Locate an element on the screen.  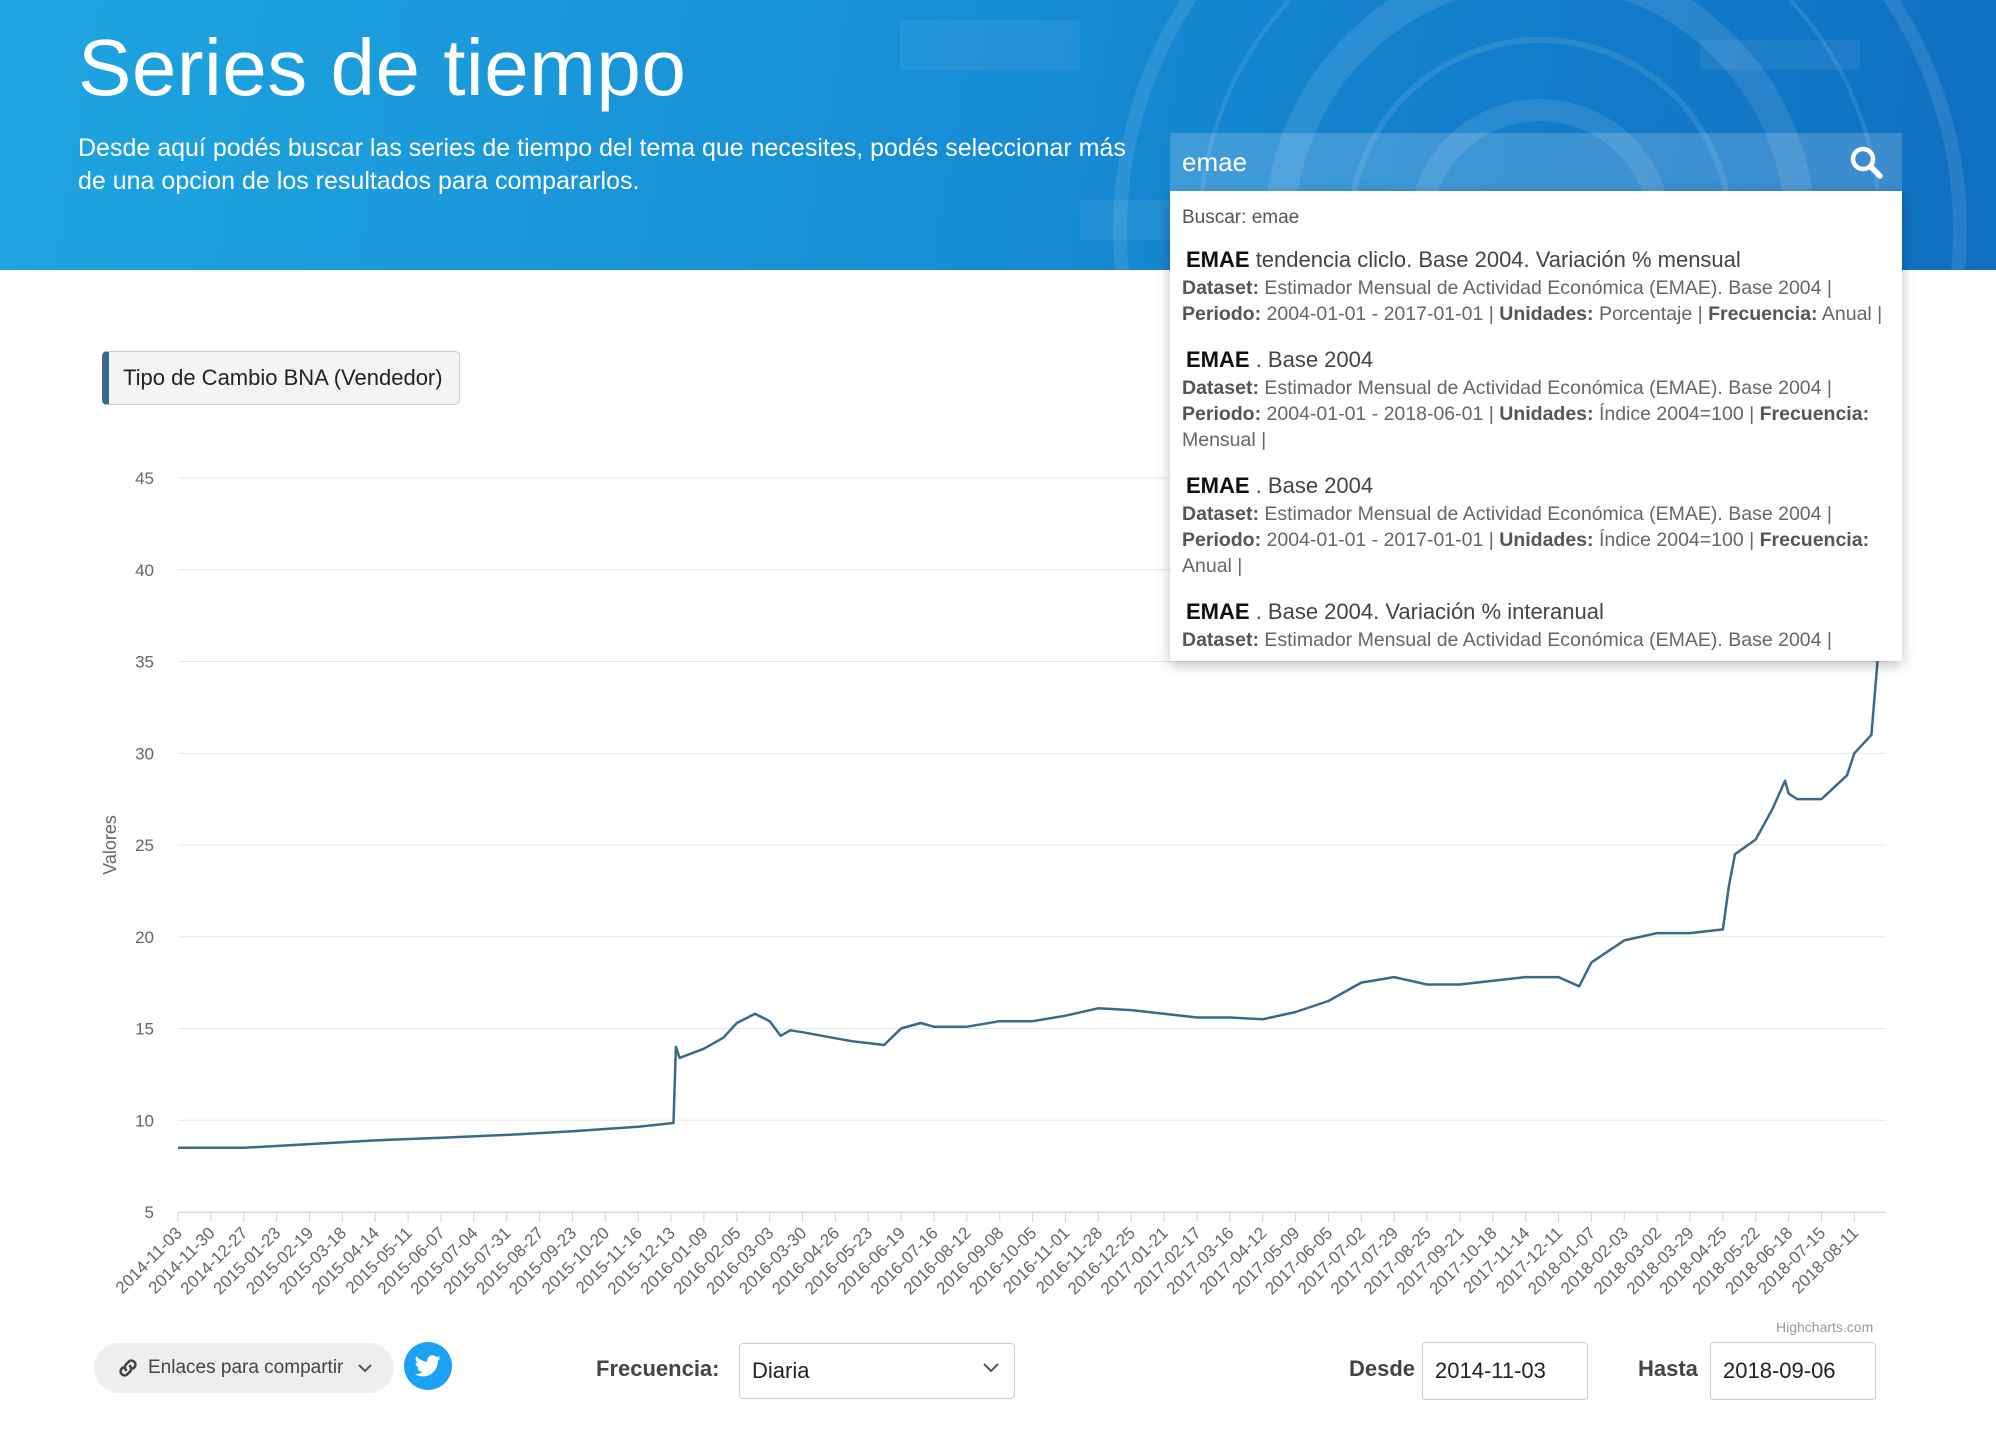
twitter-icon is located at coordinates (428, 1366).